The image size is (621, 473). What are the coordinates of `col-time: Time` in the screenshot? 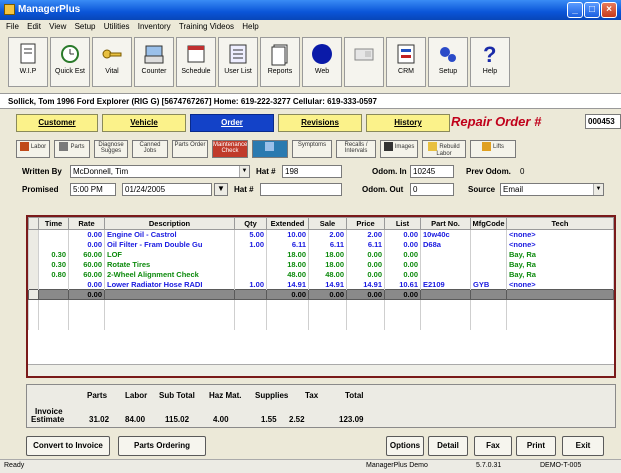 It's located at (53, 223).